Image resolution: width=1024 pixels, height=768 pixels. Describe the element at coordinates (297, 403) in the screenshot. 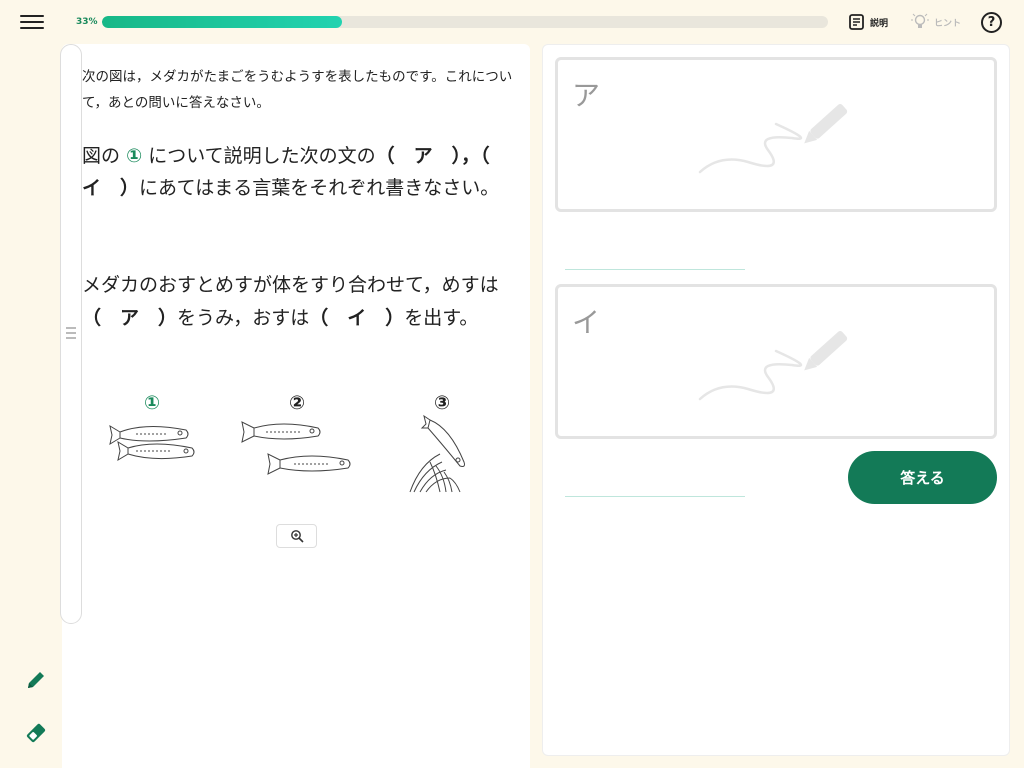

I see `figure-2-label: ②` at that location.